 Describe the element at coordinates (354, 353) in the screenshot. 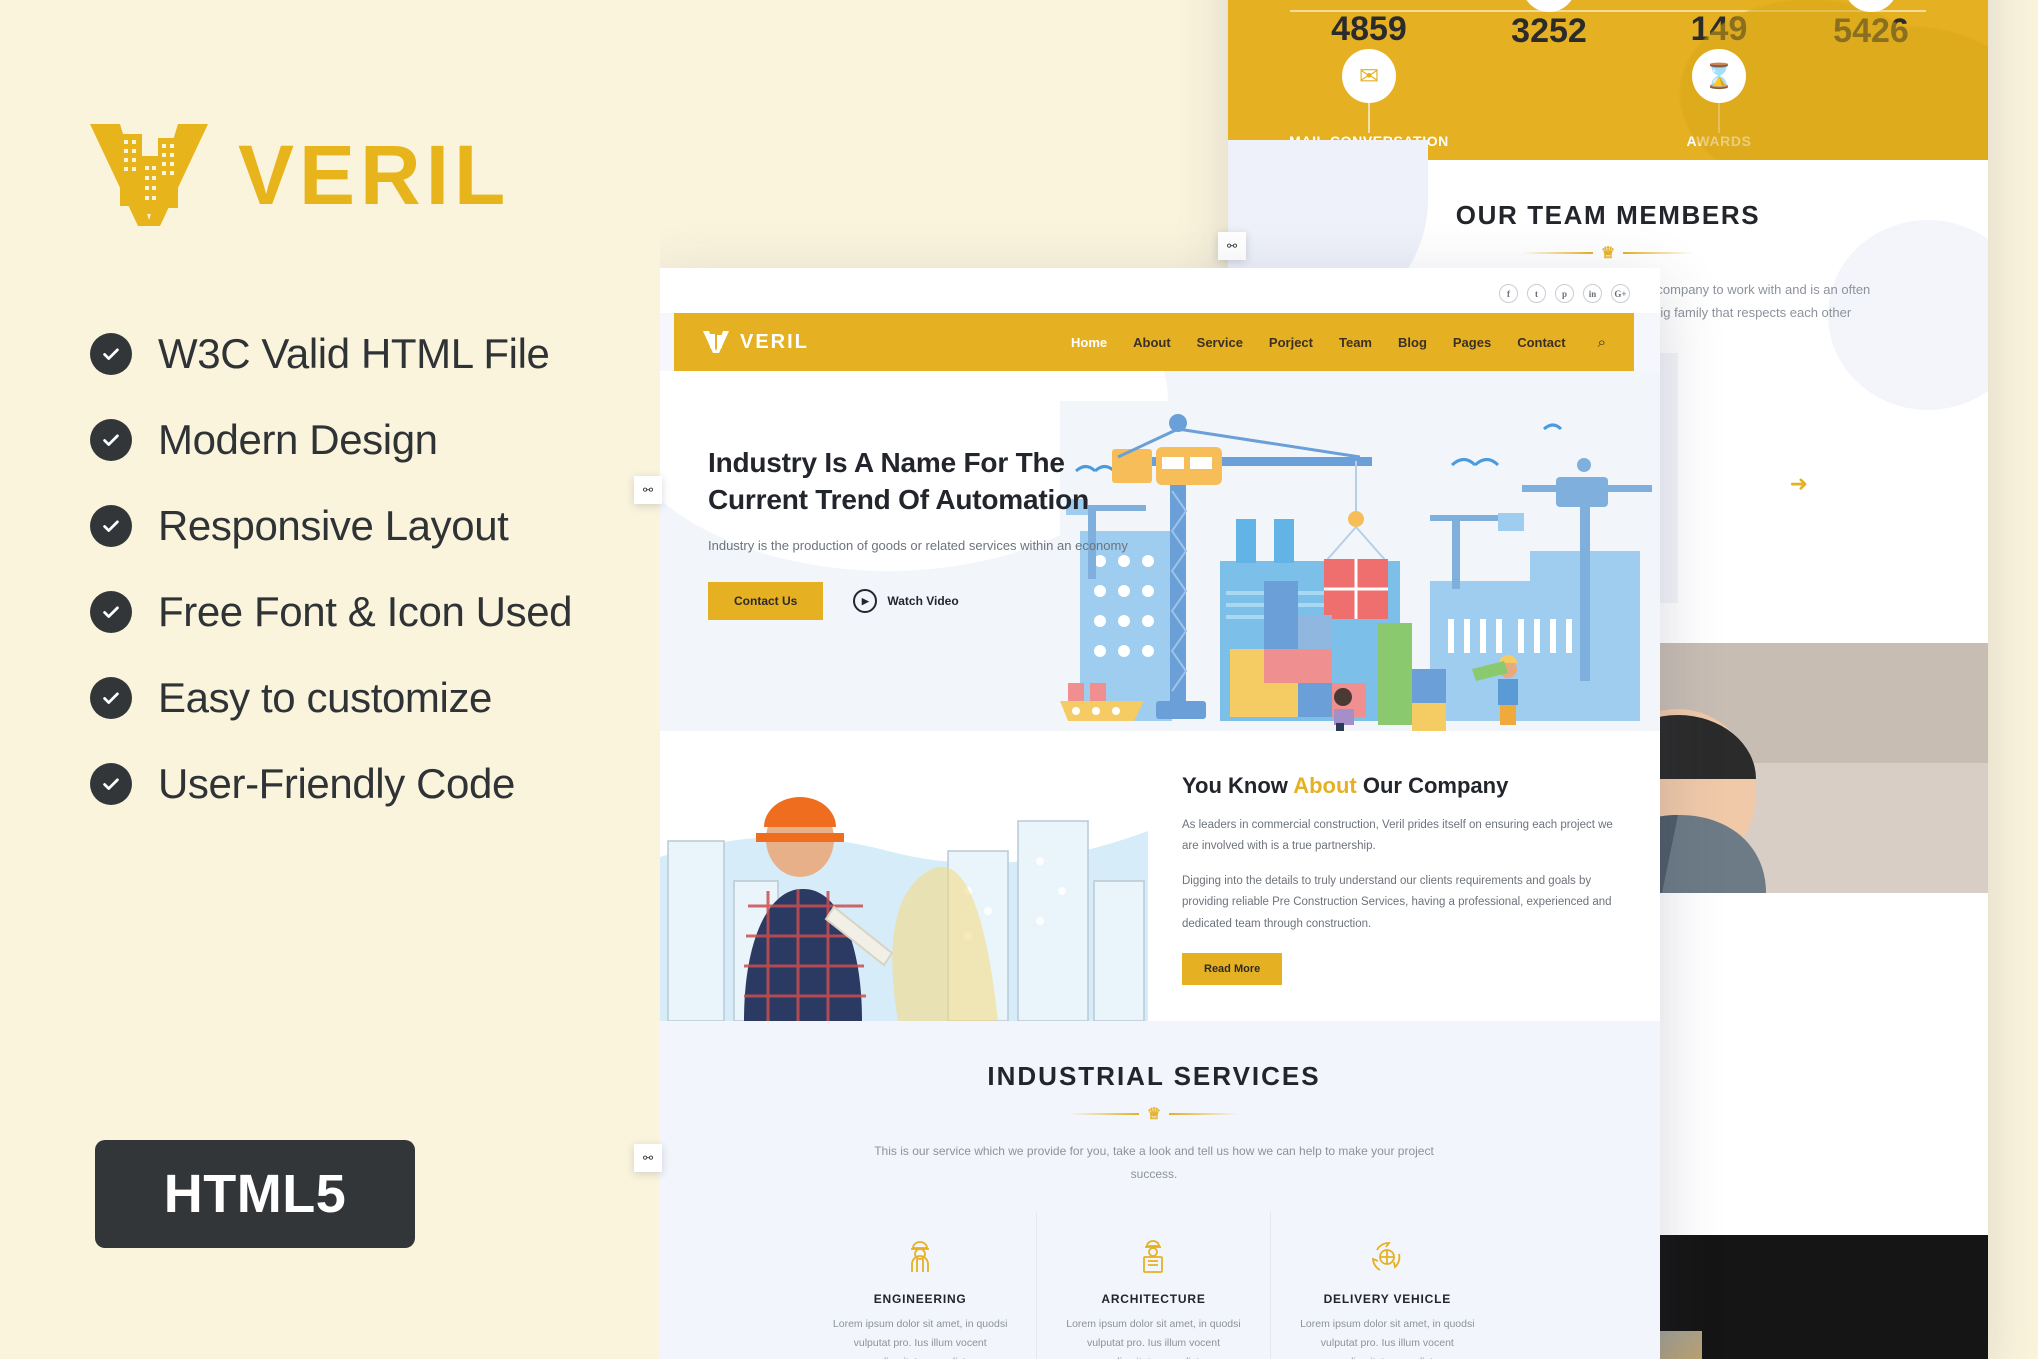

I see `feature-label: W3C Valid HTML File` at that location.